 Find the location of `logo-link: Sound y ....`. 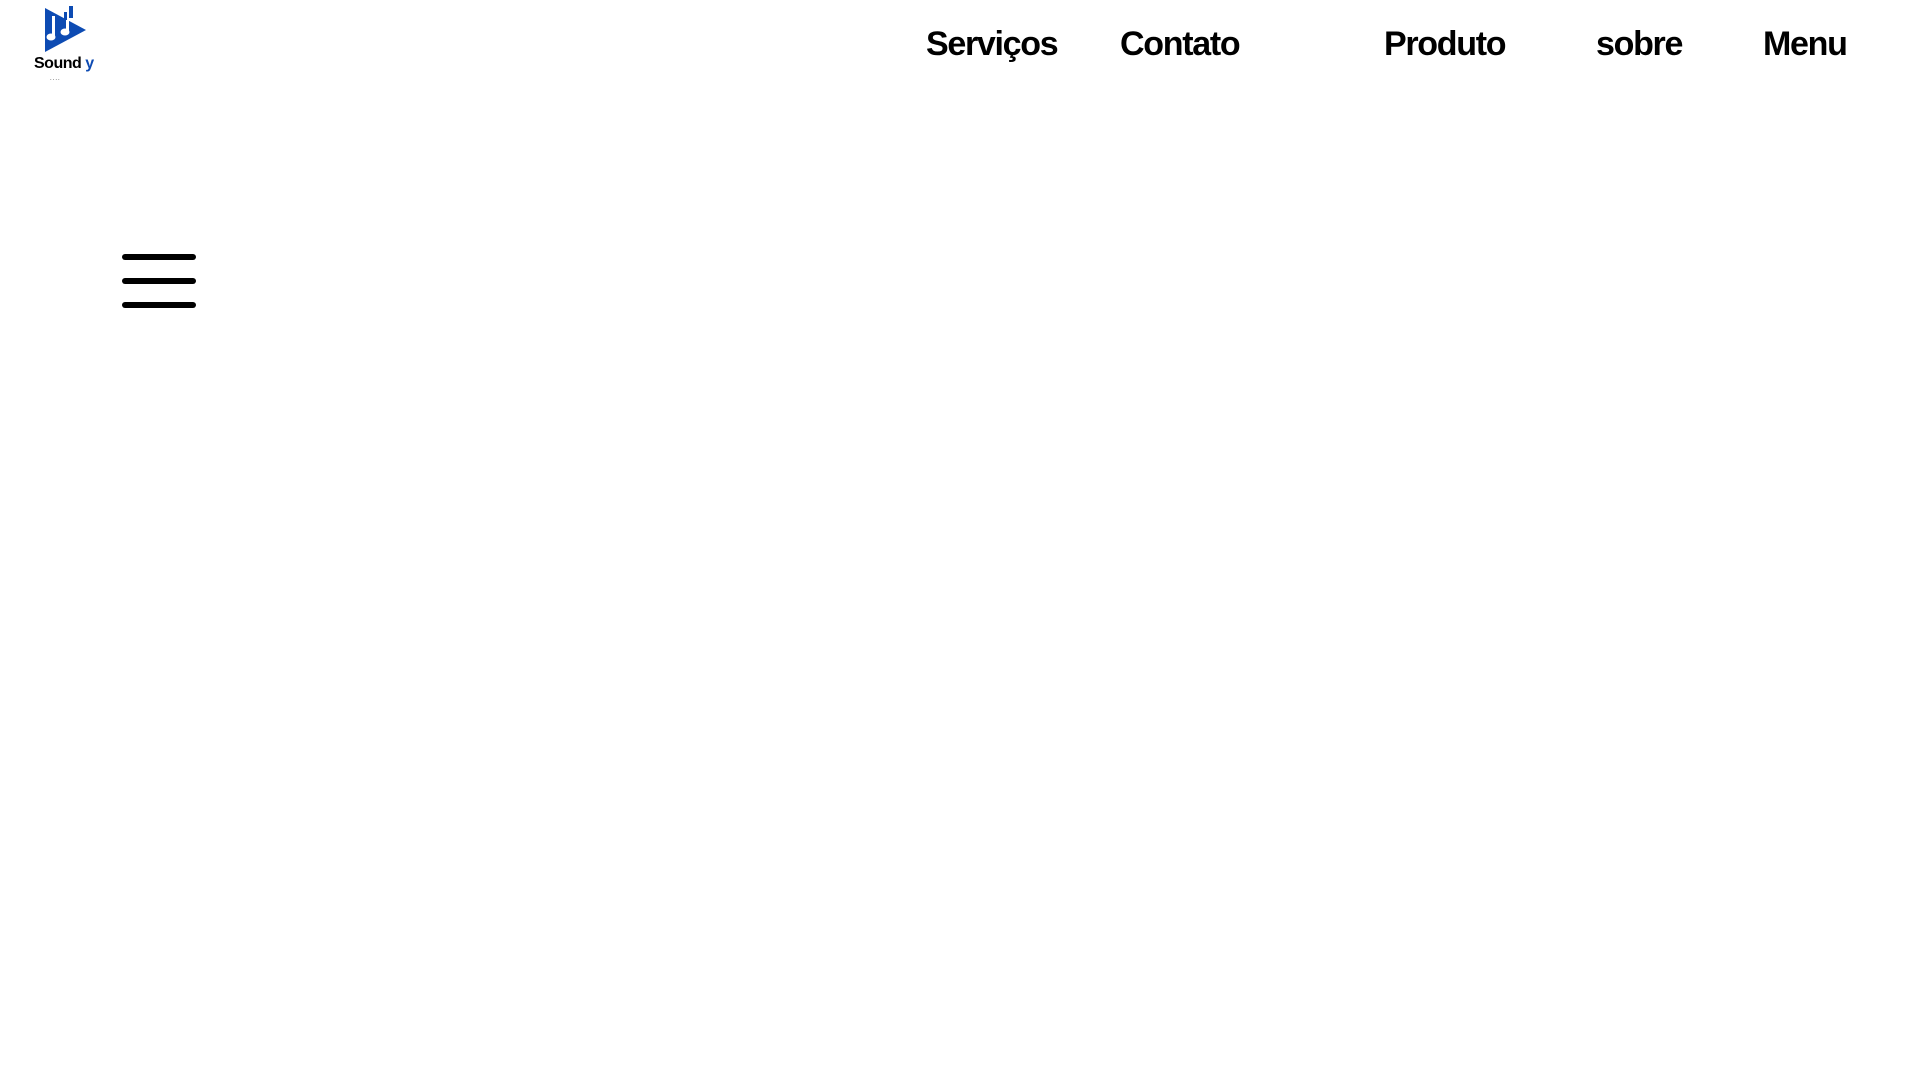

logo-link: Sound y .... is located at coordinates (66, 45).